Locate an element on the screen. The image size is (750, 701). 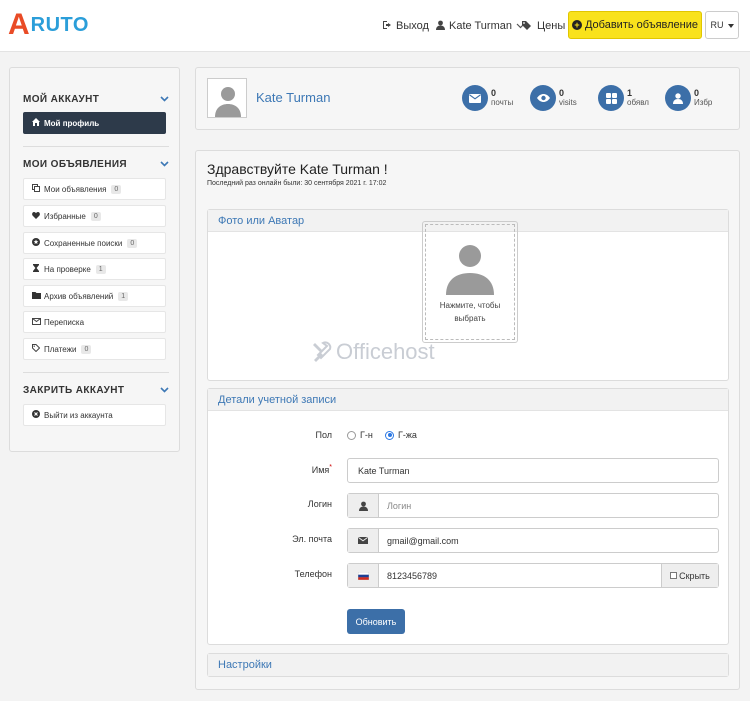
add-listing-label: Добавить объявление is located at coordinates (641, 25).